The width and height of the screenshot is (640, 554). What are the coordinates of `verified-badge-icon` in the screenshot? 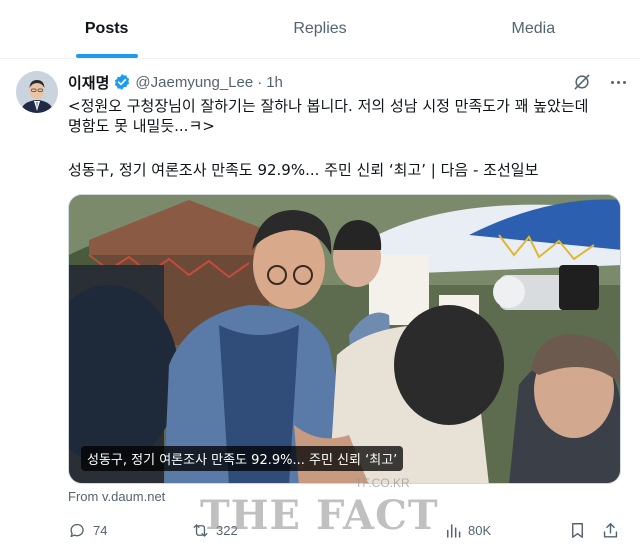 It's located at (122, 82).